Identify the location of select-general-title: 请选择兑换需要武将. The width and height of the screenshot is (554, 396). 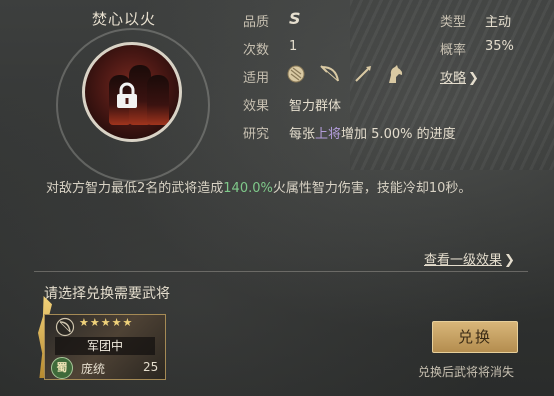
(107, 294).